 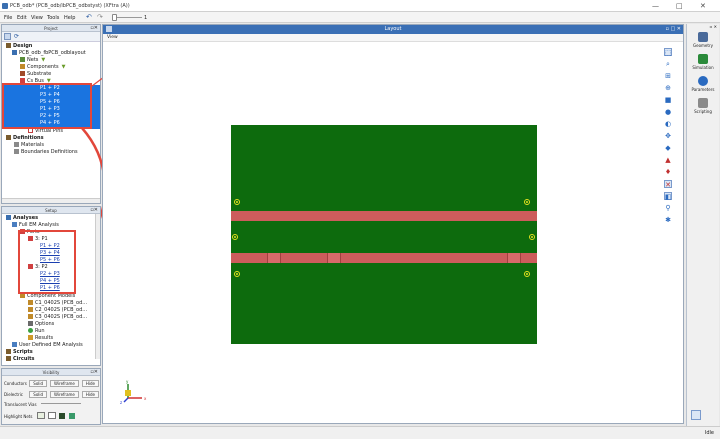 What do you see at coordinates (14, 344) in the screenshot?
I see `user-em-icon` at bounding box center [14, 344].